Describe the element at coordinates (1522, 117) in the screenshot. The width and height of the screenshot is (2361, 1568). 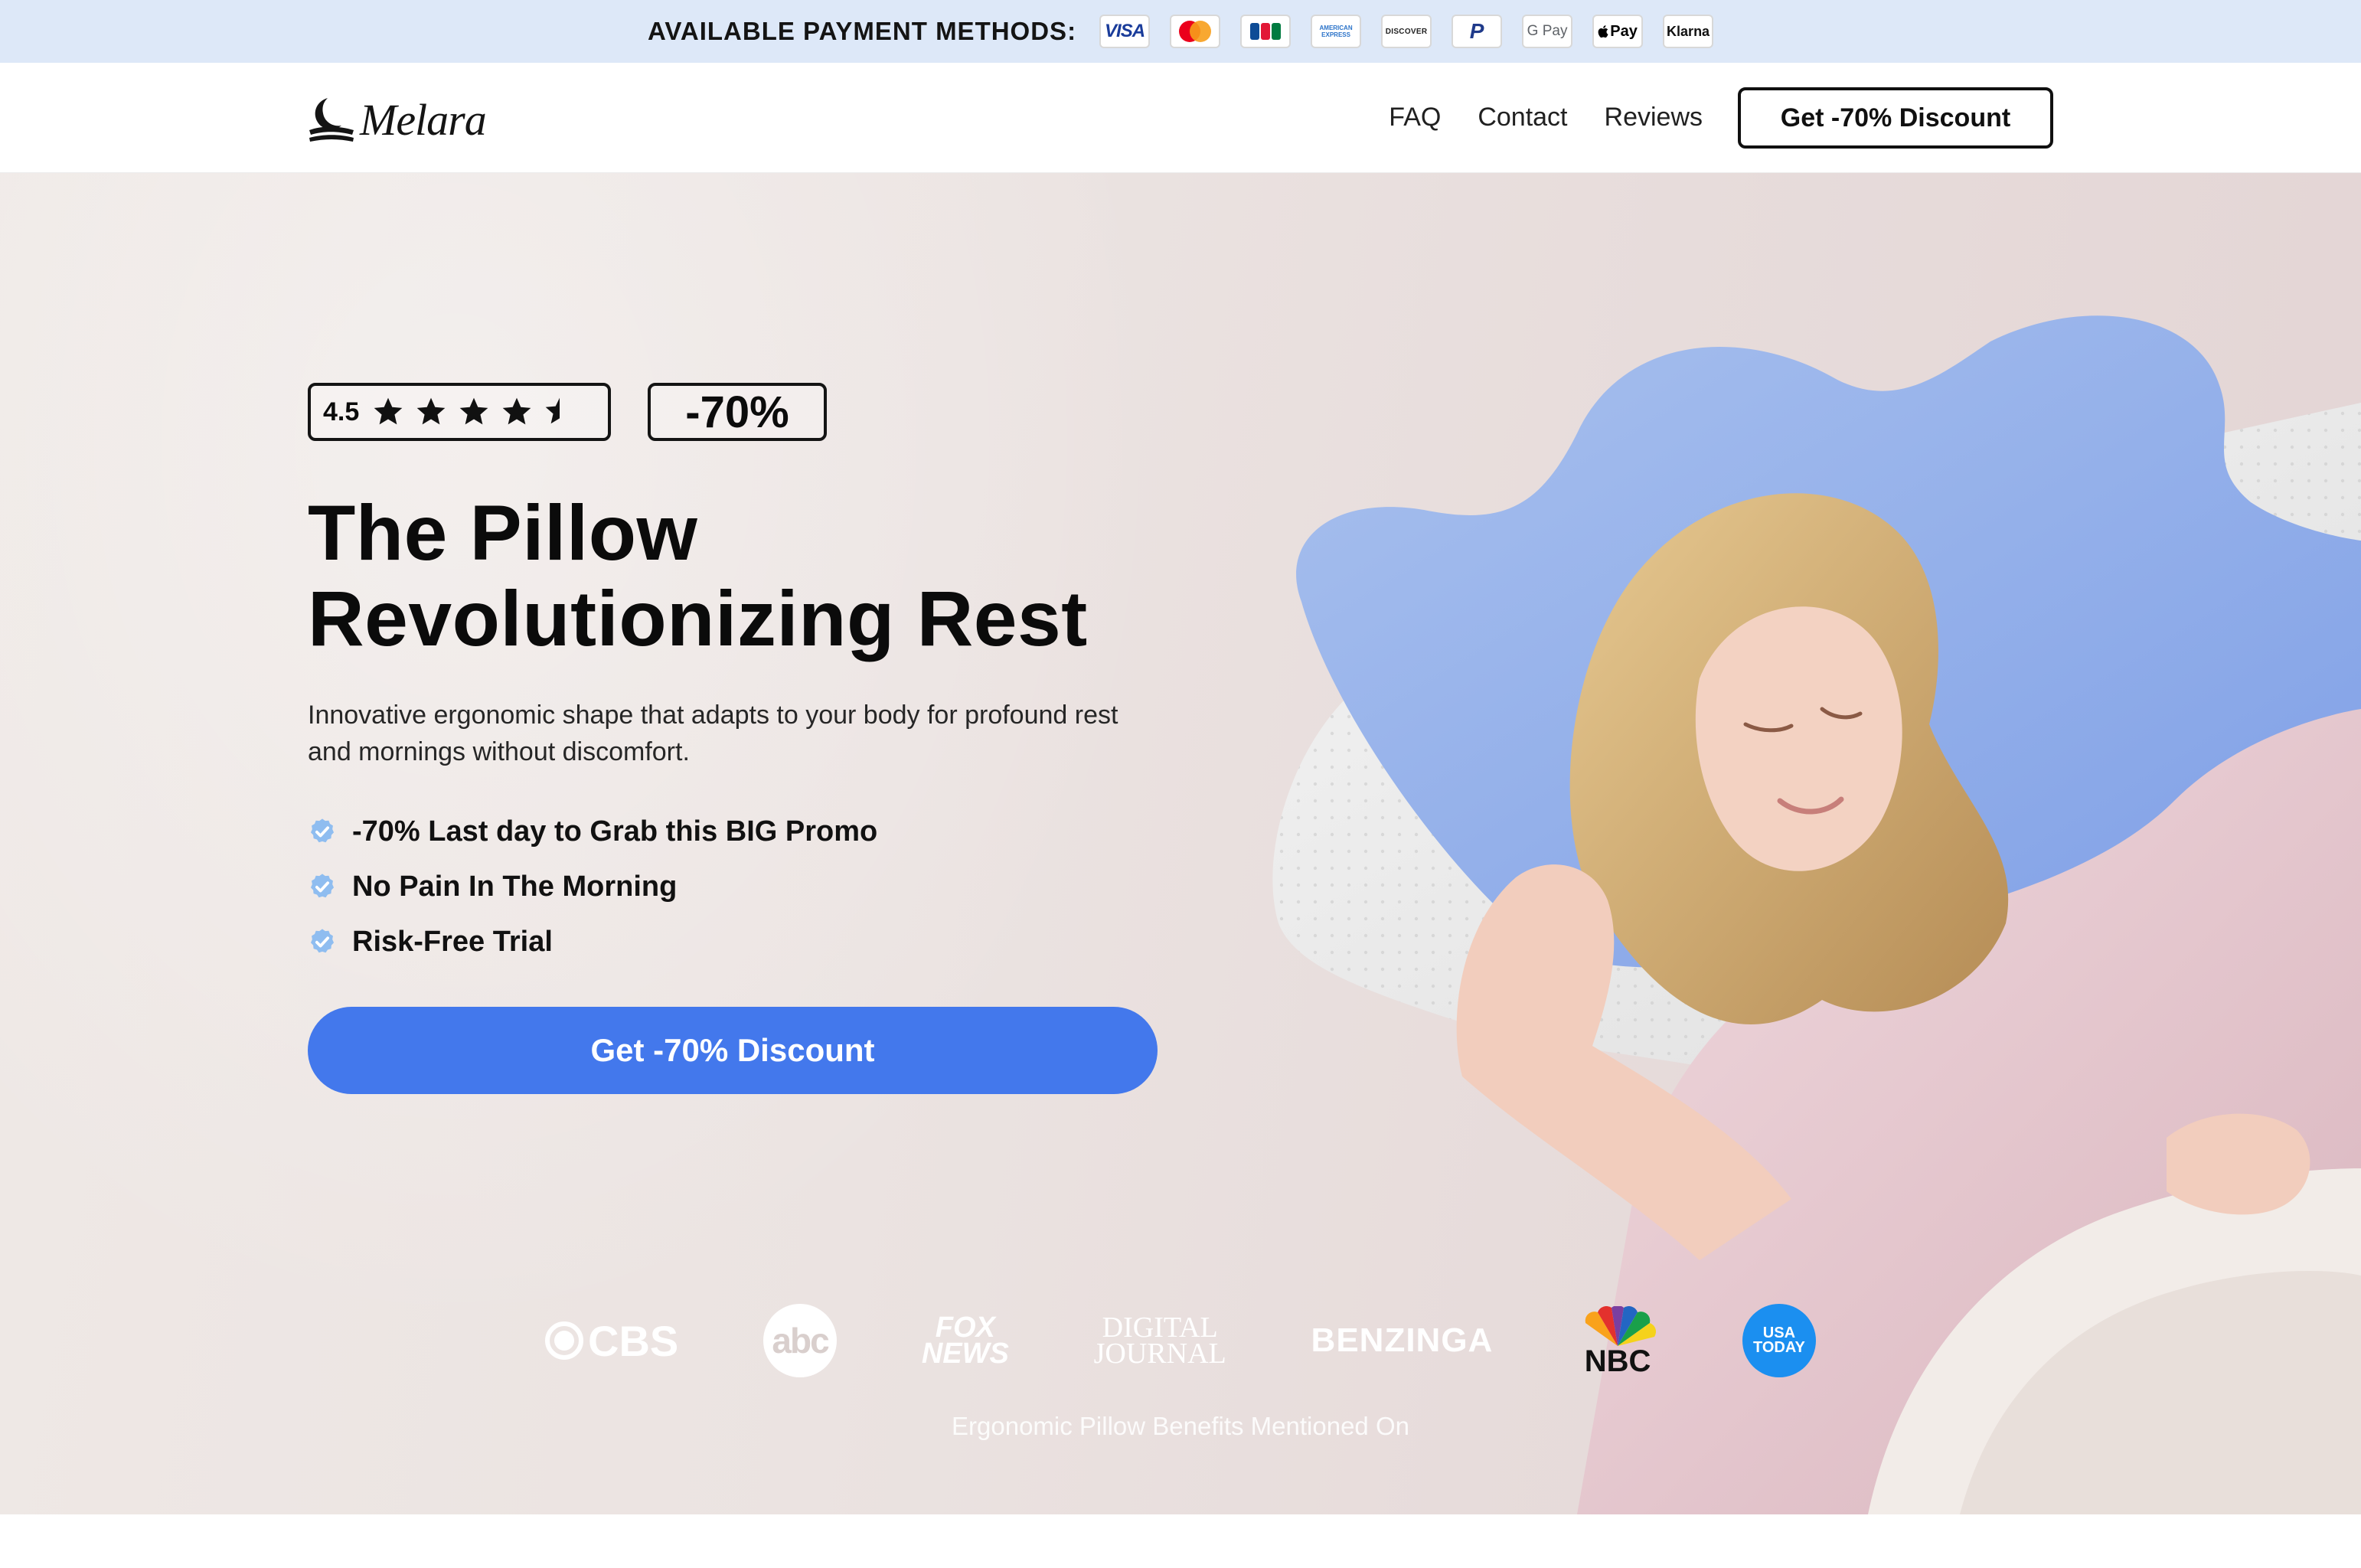
I see `nav-link-contact: Contact` at that location.